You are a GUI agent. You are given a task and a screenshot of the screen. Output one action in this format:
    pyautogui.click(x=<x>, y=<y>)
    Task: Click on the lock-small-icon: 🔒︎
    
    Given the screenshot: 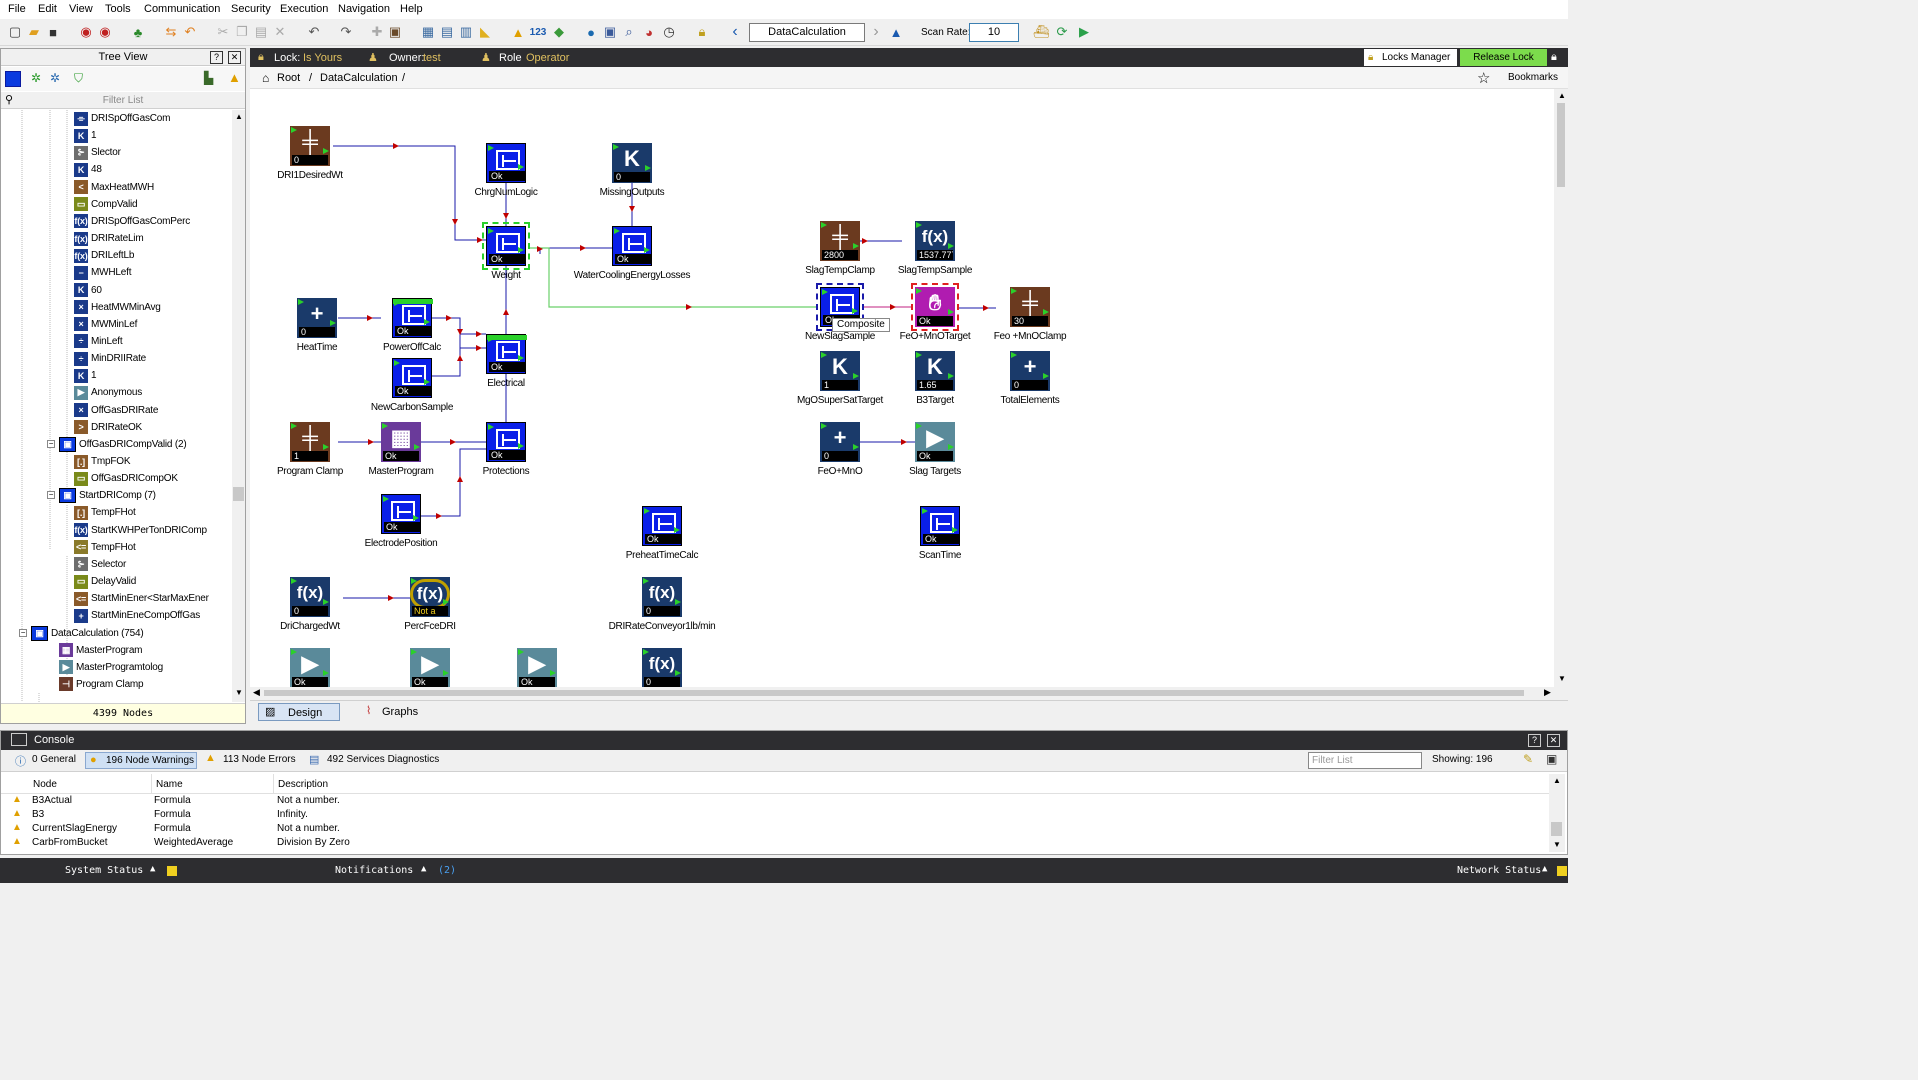 What is the action you would take?
    pyautogui.click(x=1554, y=57)
    